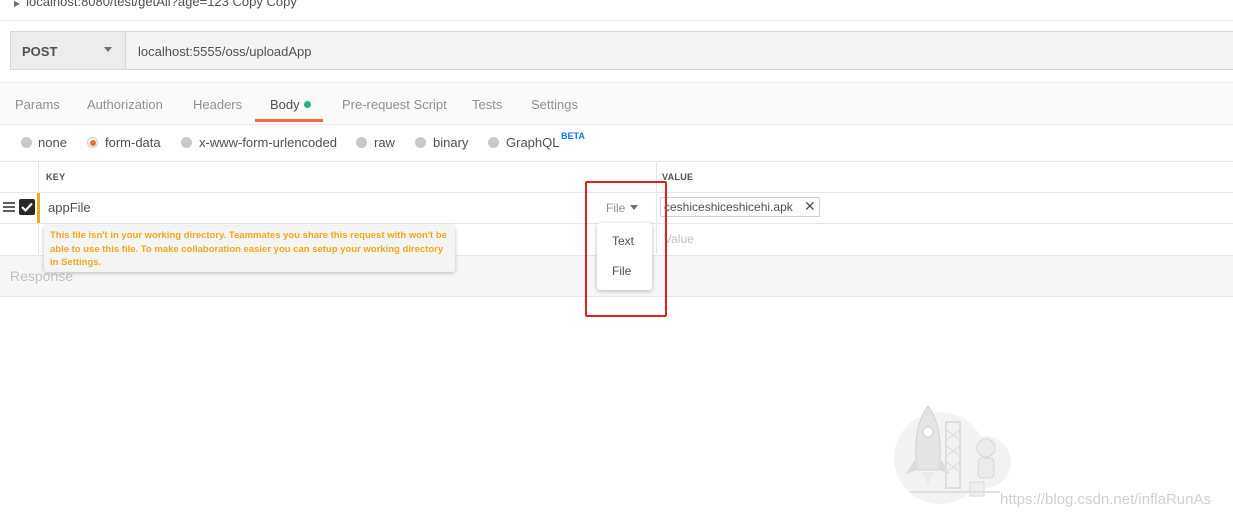  What do you see at coordinates (554, 104) in the screenshot?
I see `tab-settings: Settings` at bounding box center [554, 104].